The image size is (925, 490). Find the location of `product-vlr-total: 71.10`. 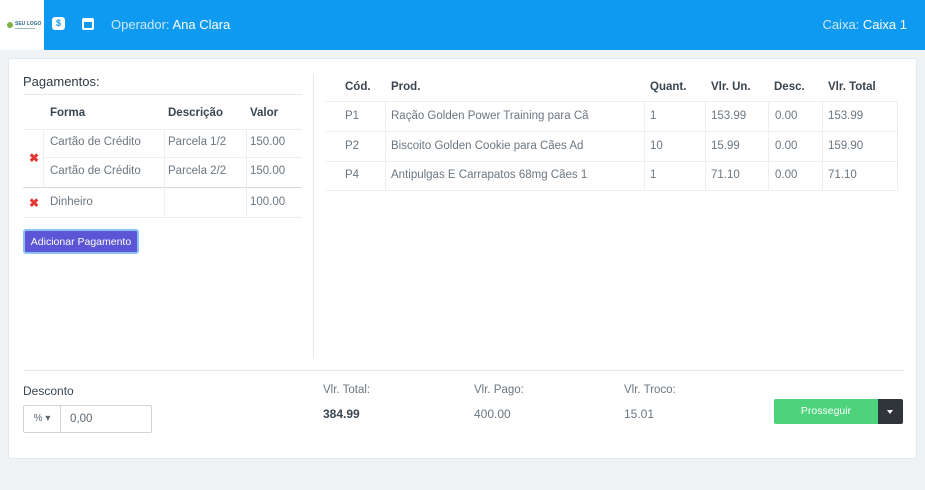

product-vlr-total: 71.10 is located at coordinates (842, 175).